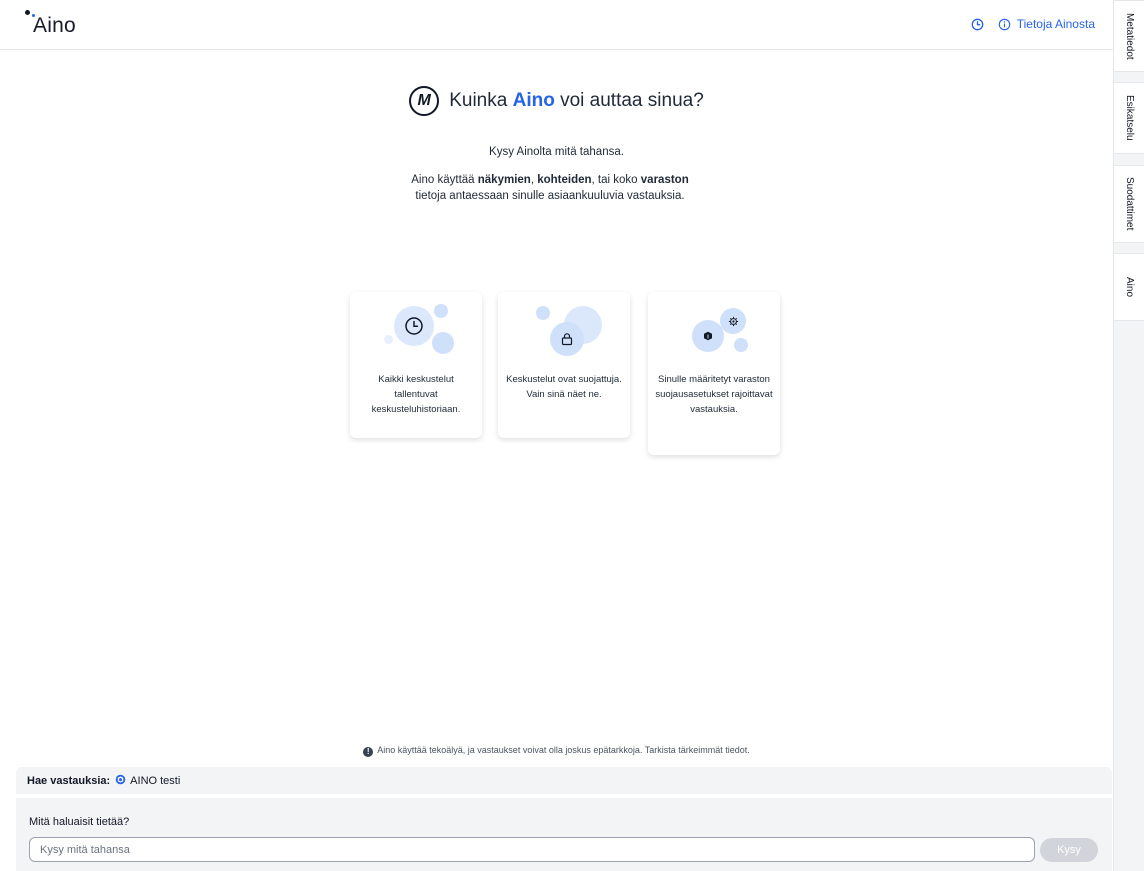 The image size is (1144, 871). What do you see at coordinates (368, 752) in the screenshot?
I see `info-filled-icon: !` at bounding box center [368, 752].